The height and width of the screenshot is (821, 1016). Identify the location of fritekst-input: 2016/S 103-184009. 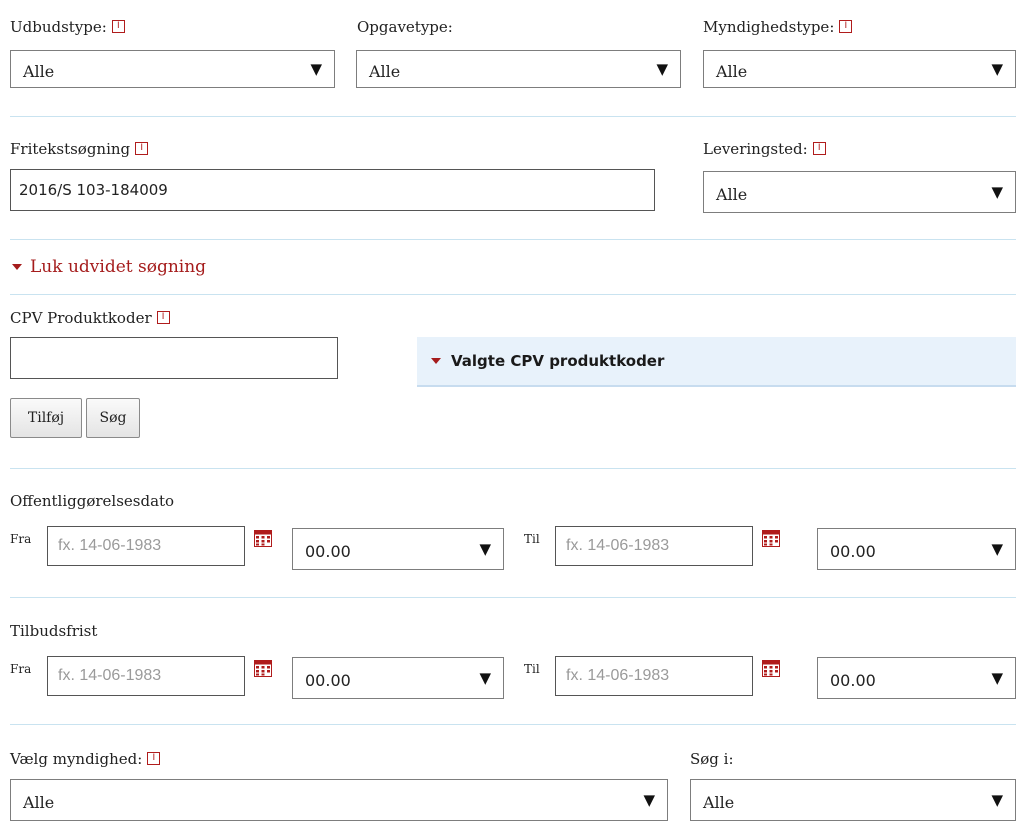
(332, 190).